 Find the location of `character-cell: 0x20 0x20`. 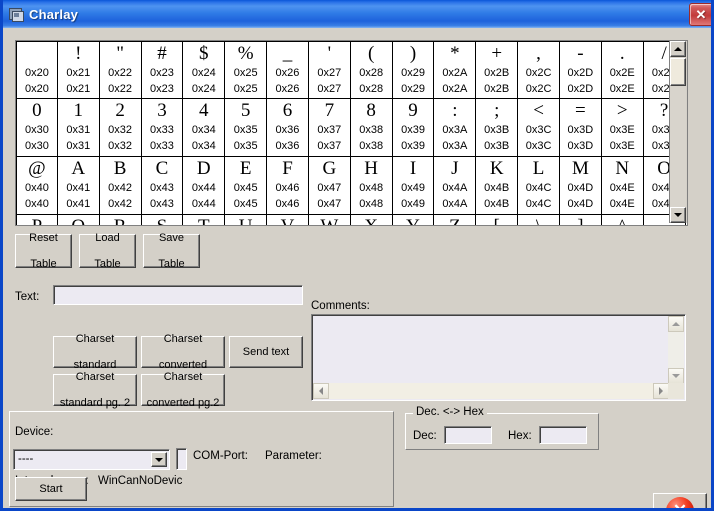

character-cell: 0x20 0x20 is located at coordinates (37, 70).